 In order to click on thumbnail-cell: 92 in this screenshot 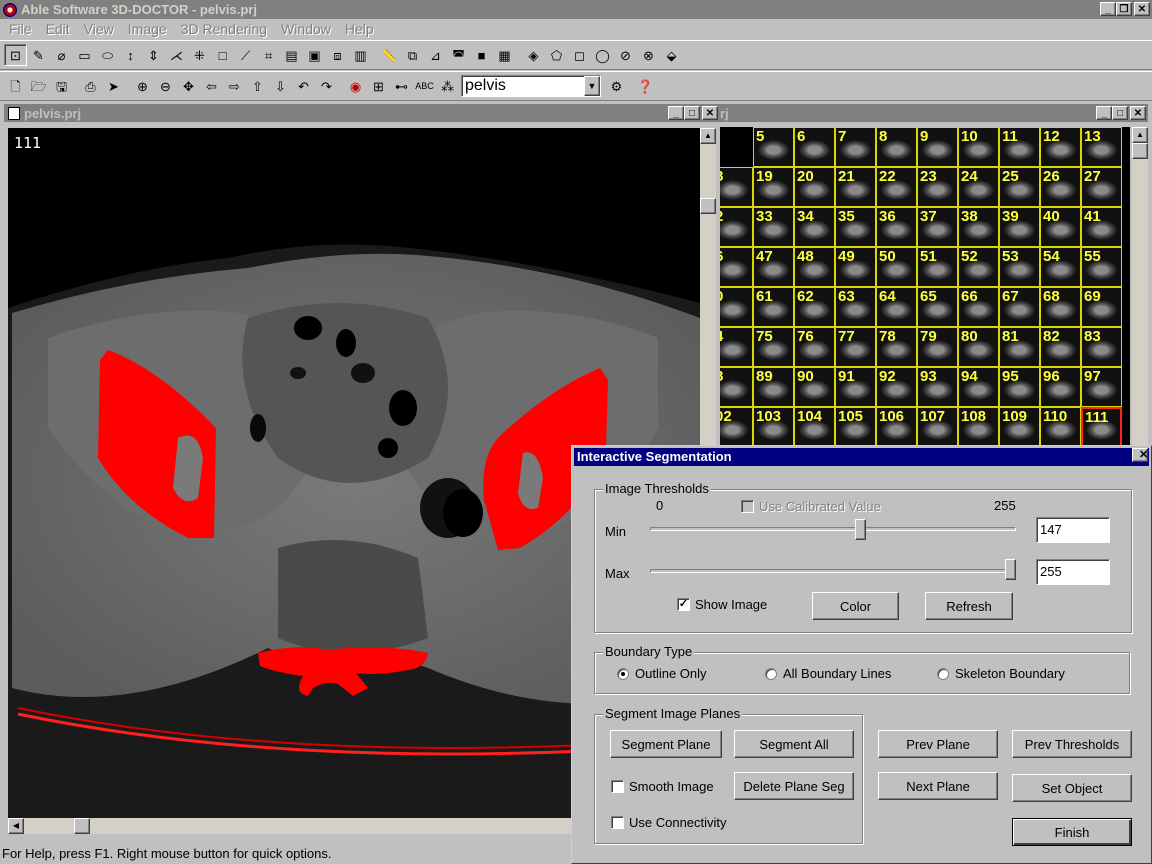, I will do `click(896, 387)`.